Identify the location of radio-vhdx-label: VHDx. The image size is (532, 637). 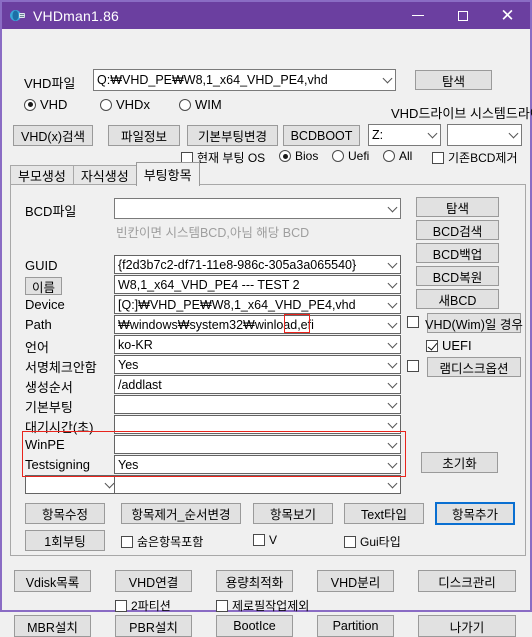
(133, 104).